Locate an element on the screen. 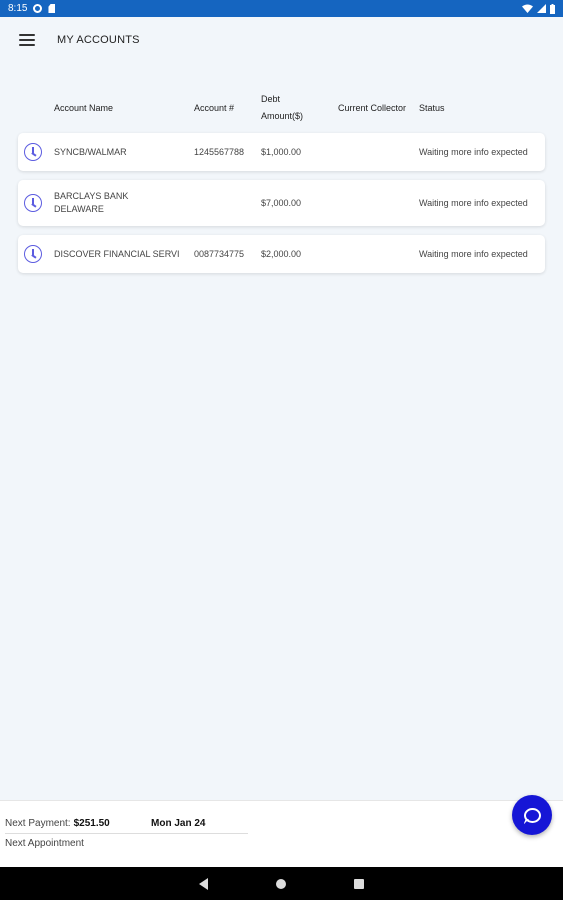  column-header-account-number: Account # is located at coordinates (214, 107).